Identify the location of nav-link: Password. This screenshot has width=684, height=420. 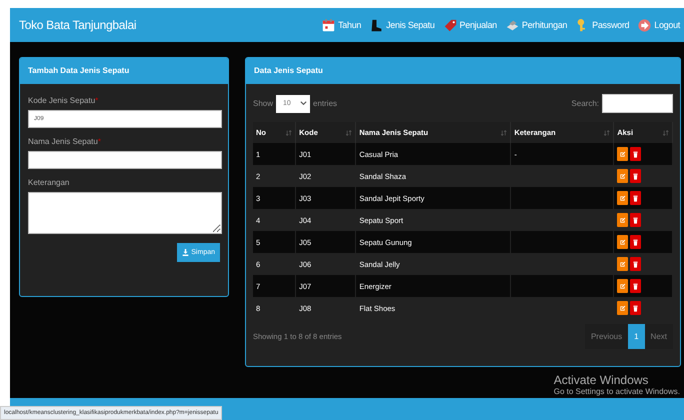
(603, 25).